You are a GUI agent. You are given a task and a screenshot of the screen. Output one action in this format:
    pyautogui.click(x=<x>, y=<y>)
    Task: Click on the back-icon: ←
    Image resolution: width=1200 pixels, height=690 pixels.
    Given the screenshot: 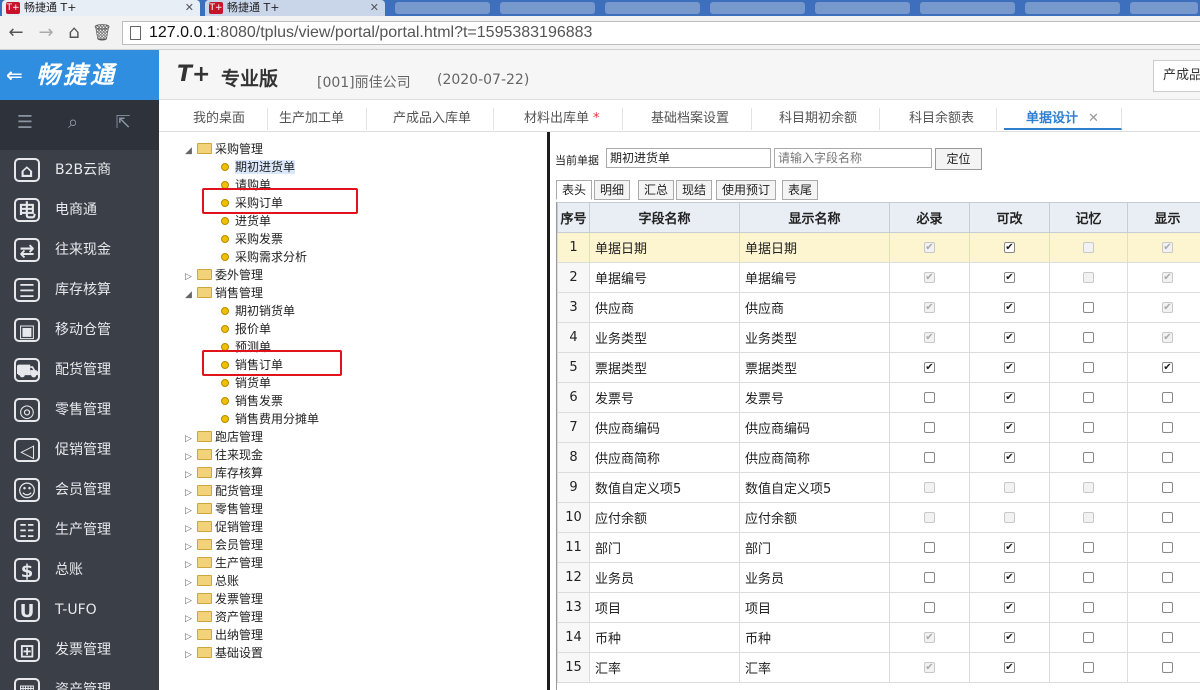 What is the action you would take?
    pyautogui.click(x=16, y=33)
    